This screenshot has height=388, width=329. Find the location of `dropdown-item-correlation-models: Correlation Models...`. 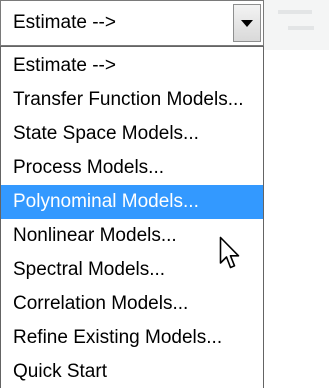

dropdown-item-correlation-models: Correlation Models... is located at coordinates (132, 304).